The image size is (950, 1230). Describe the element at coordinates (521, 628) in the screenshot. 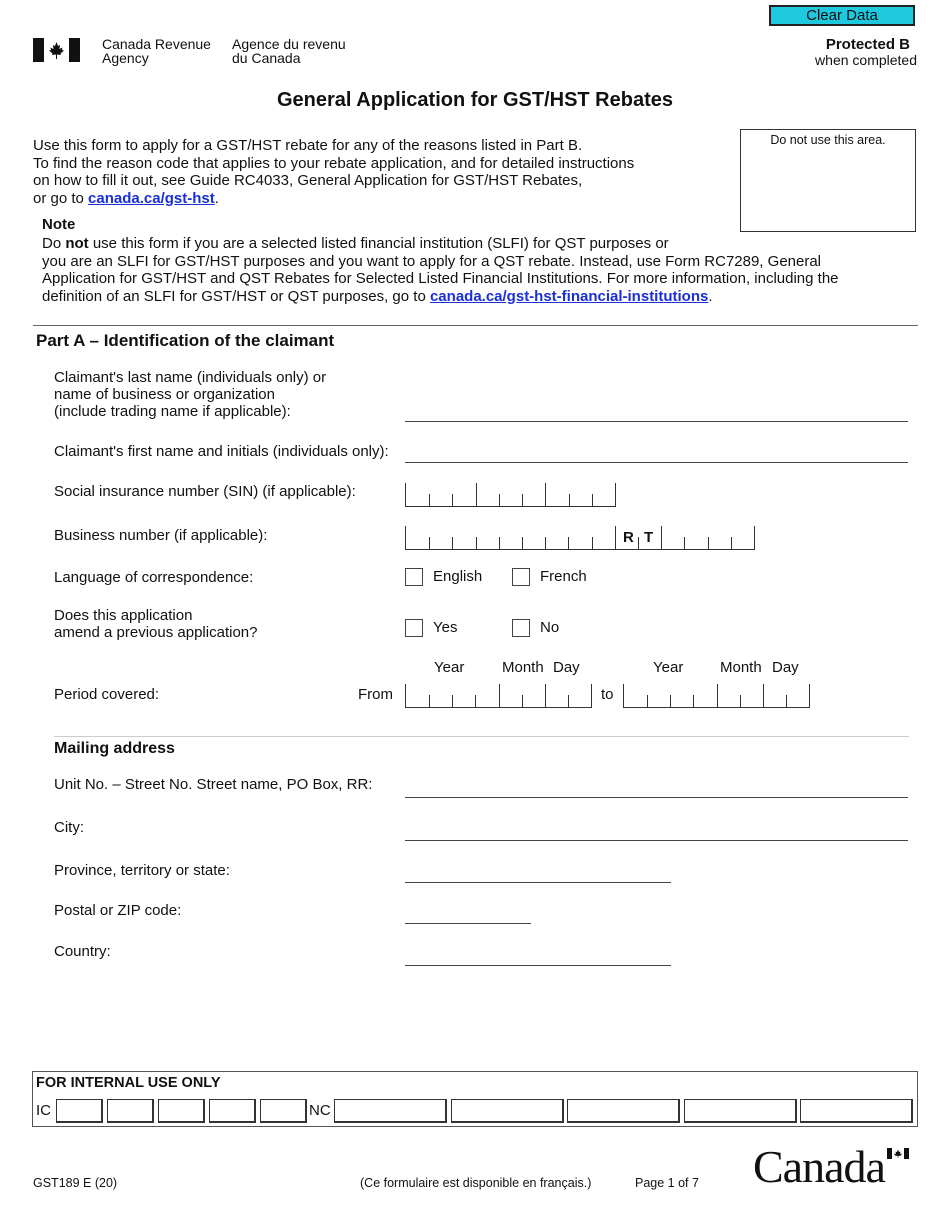

I see `amend-no-checkbox` at that location.